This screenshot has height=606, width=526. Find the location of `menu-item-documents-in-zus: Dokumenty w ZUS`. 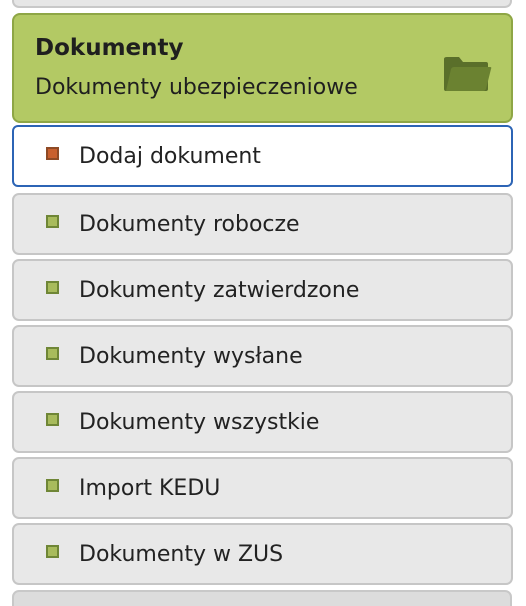

menu-item-documents-in-zus: Dokumenty w ZUS is located at coordinates (262, 554).